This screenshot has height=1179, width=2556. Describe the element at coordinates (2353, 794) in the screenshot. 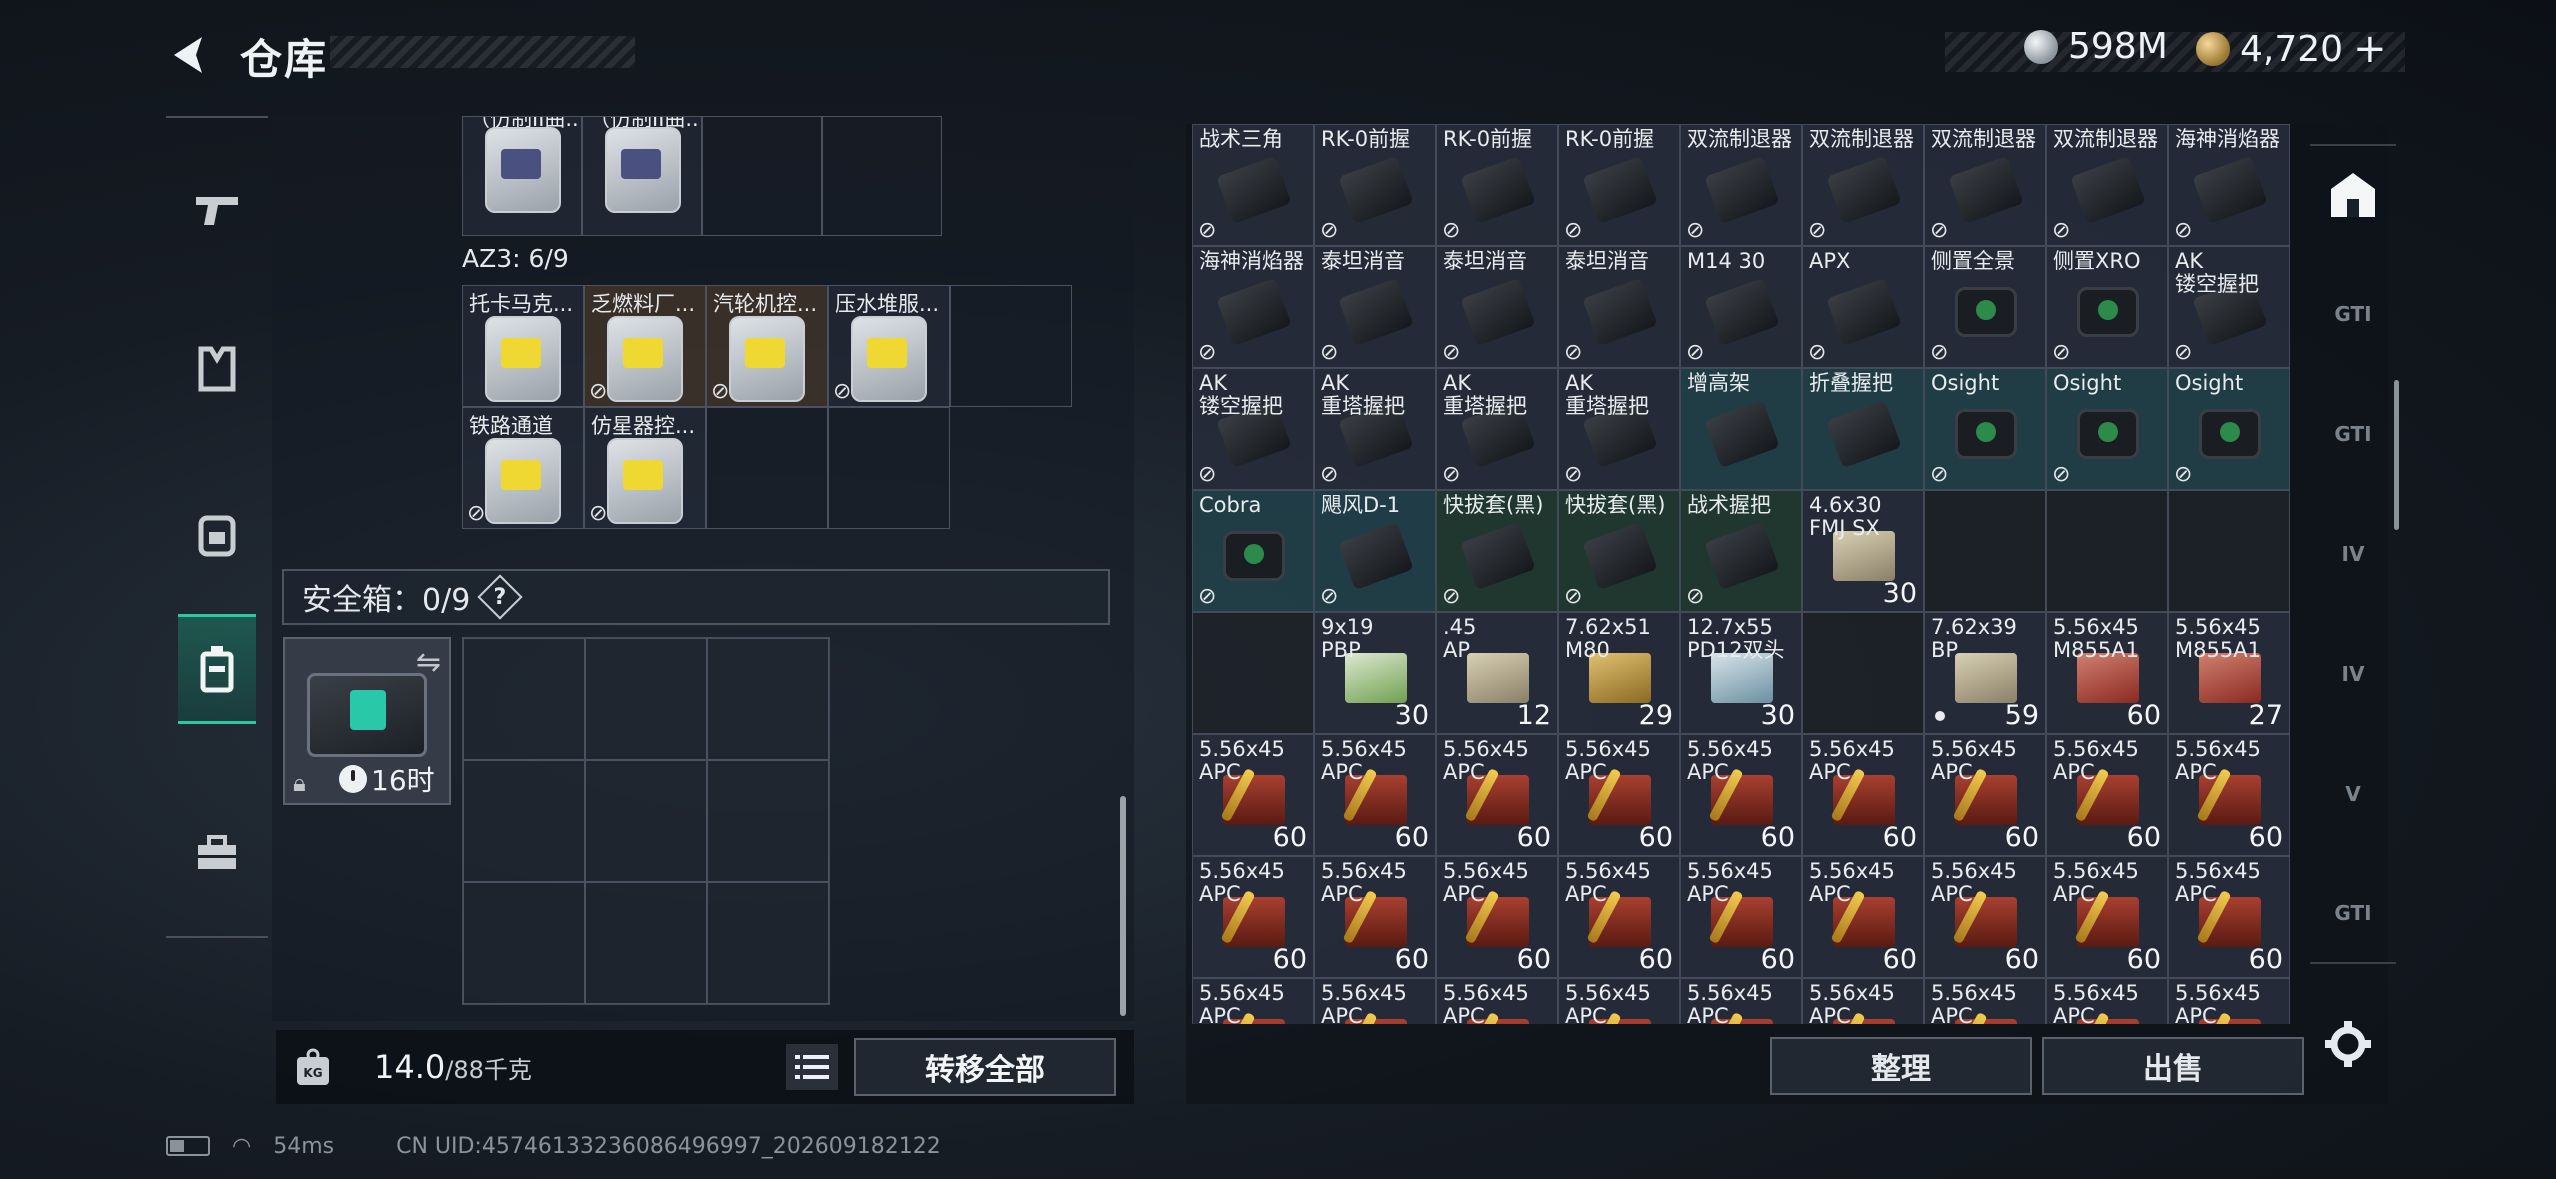

I see `rail-v-tools: V` at that location.